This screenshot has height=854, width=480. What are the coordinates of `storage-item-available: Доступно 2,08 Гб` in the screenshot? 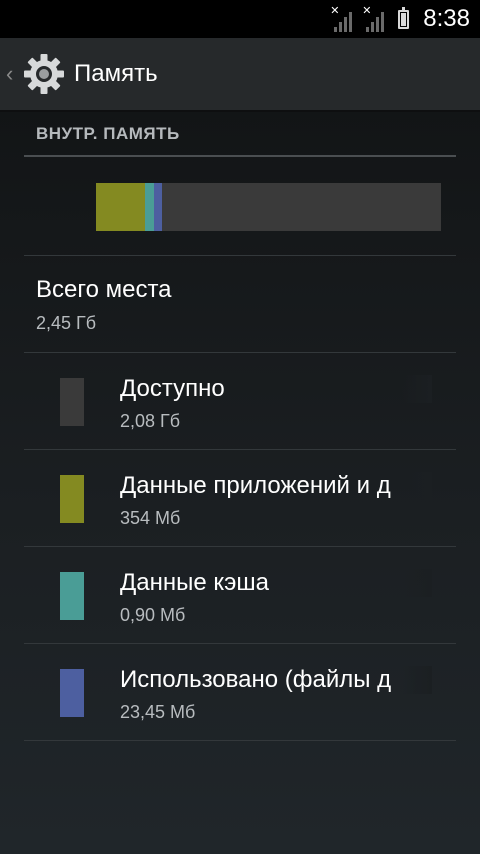 It's located at (240, 401).